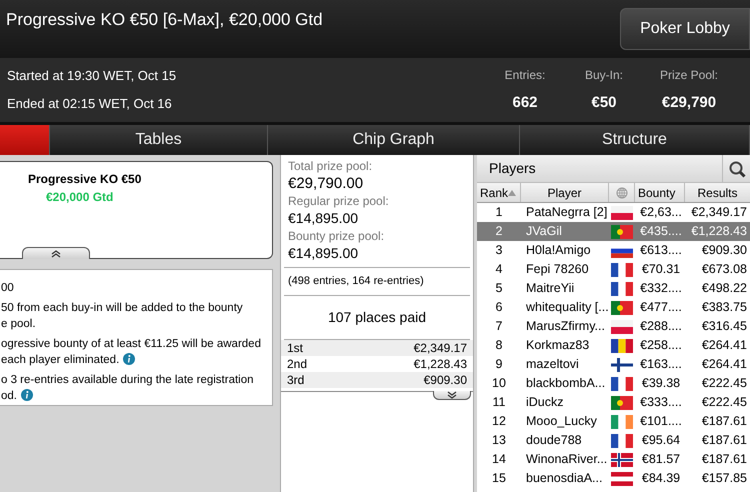 The width and height of the screenshot is (750, 492). Describe the element at coordinates (499, 345) in the screenshot. I see `rank: 8` at that location.